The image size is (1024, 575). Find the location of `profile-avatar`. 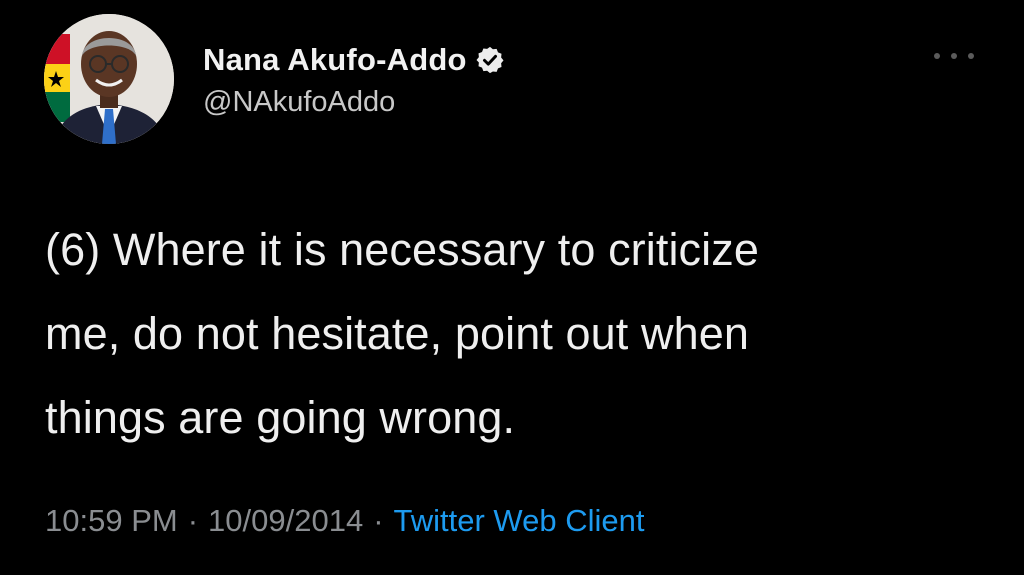

profile-avatar is located at coordinates (109, 79).